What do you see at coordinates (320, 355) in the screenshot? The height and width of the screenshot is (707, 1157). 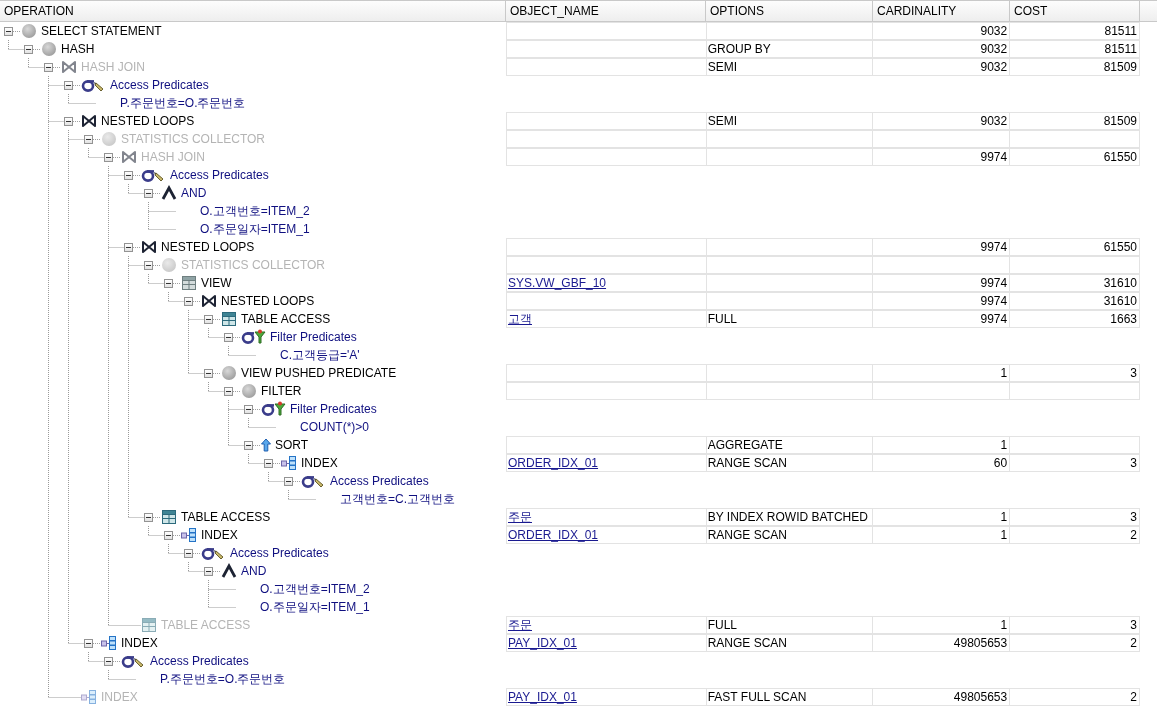 I see `condition-text: C.고객등급='A'` at bounding box center [320, 355].